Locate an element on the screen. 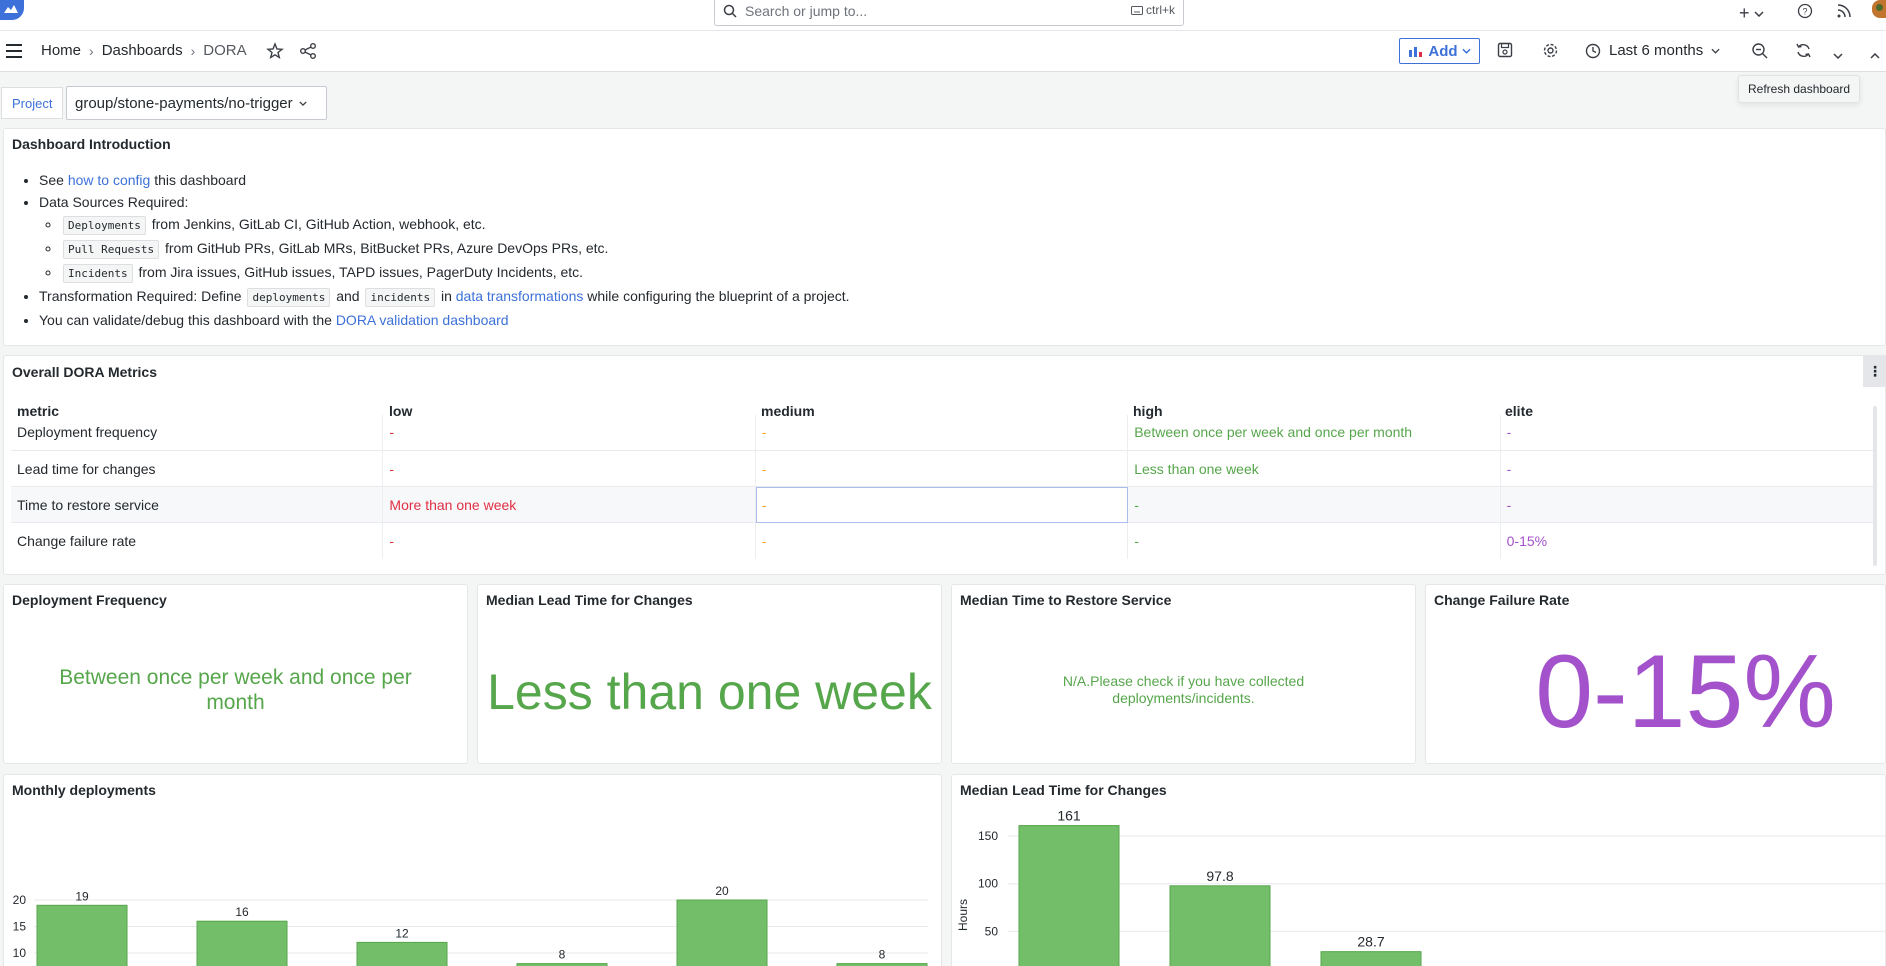 Image resolution: width=1886 pixels, height=966 pixels. star-icon is located at coordinates (275, 51).